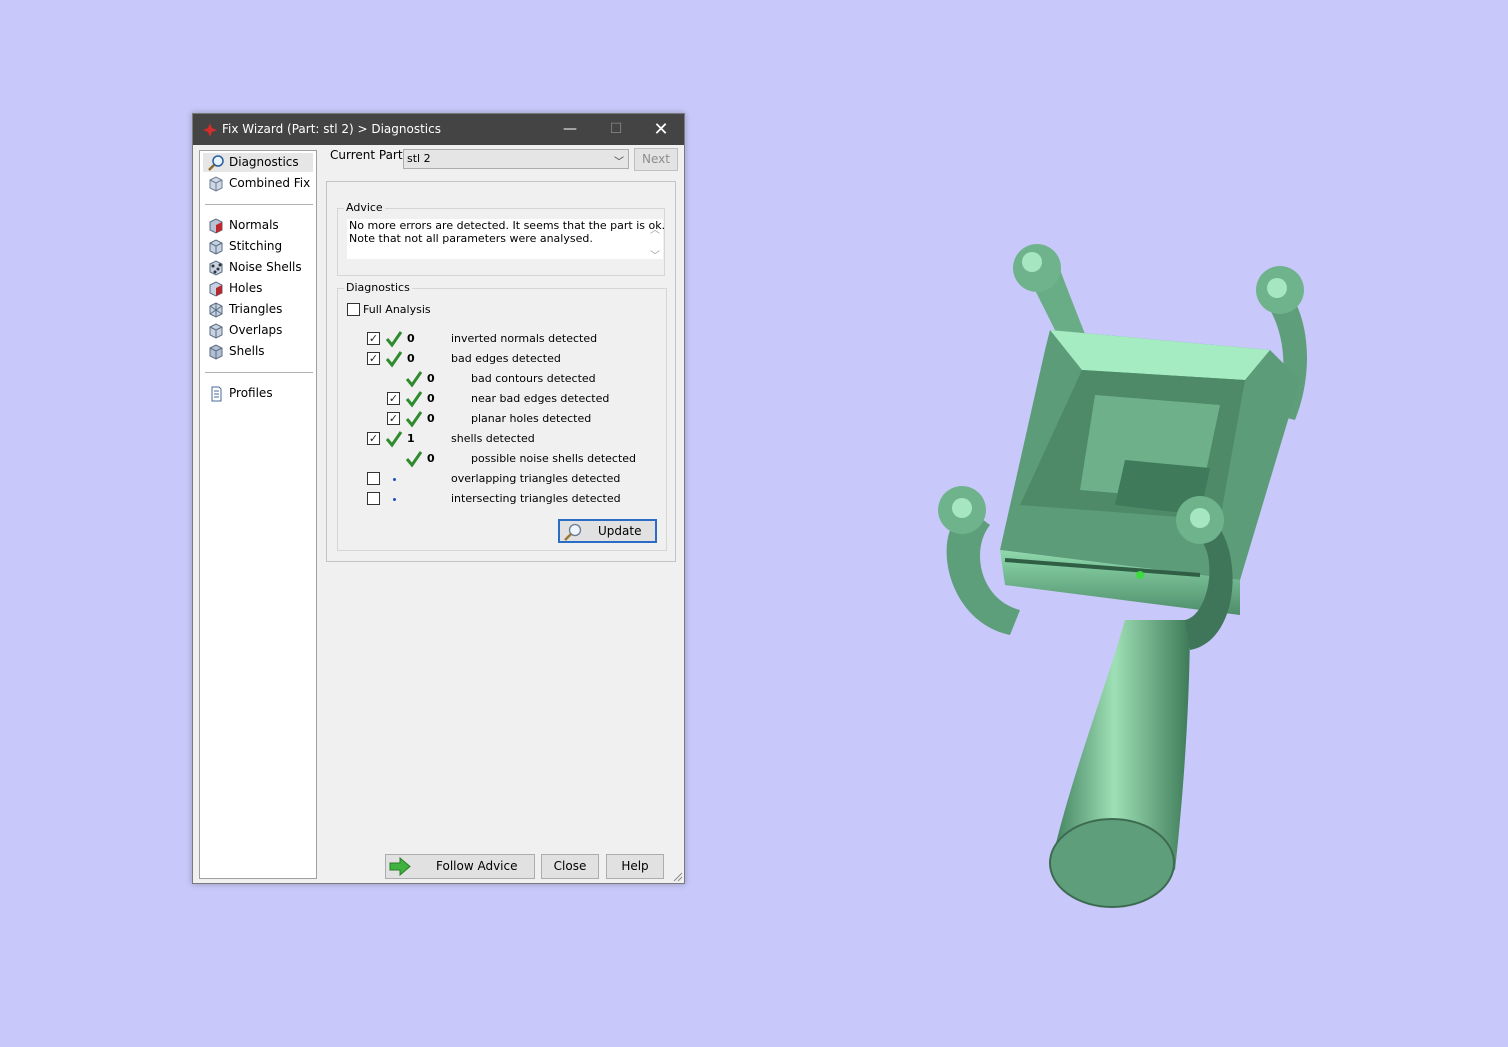 The width and height of the screenshot is (1508, 1047). I want to click on overlaps-cube-icon, so click(216, 331).